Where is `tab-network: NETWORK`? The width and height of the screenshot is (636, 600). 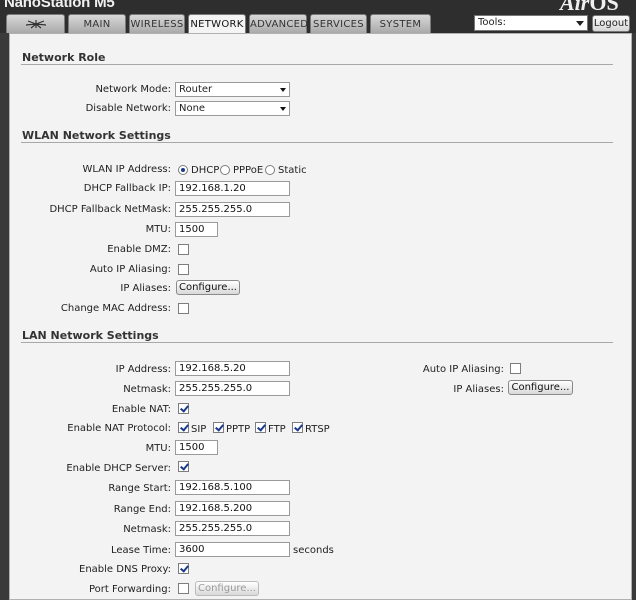
tab-network: NETWORK is located at coordinates (217, 24).